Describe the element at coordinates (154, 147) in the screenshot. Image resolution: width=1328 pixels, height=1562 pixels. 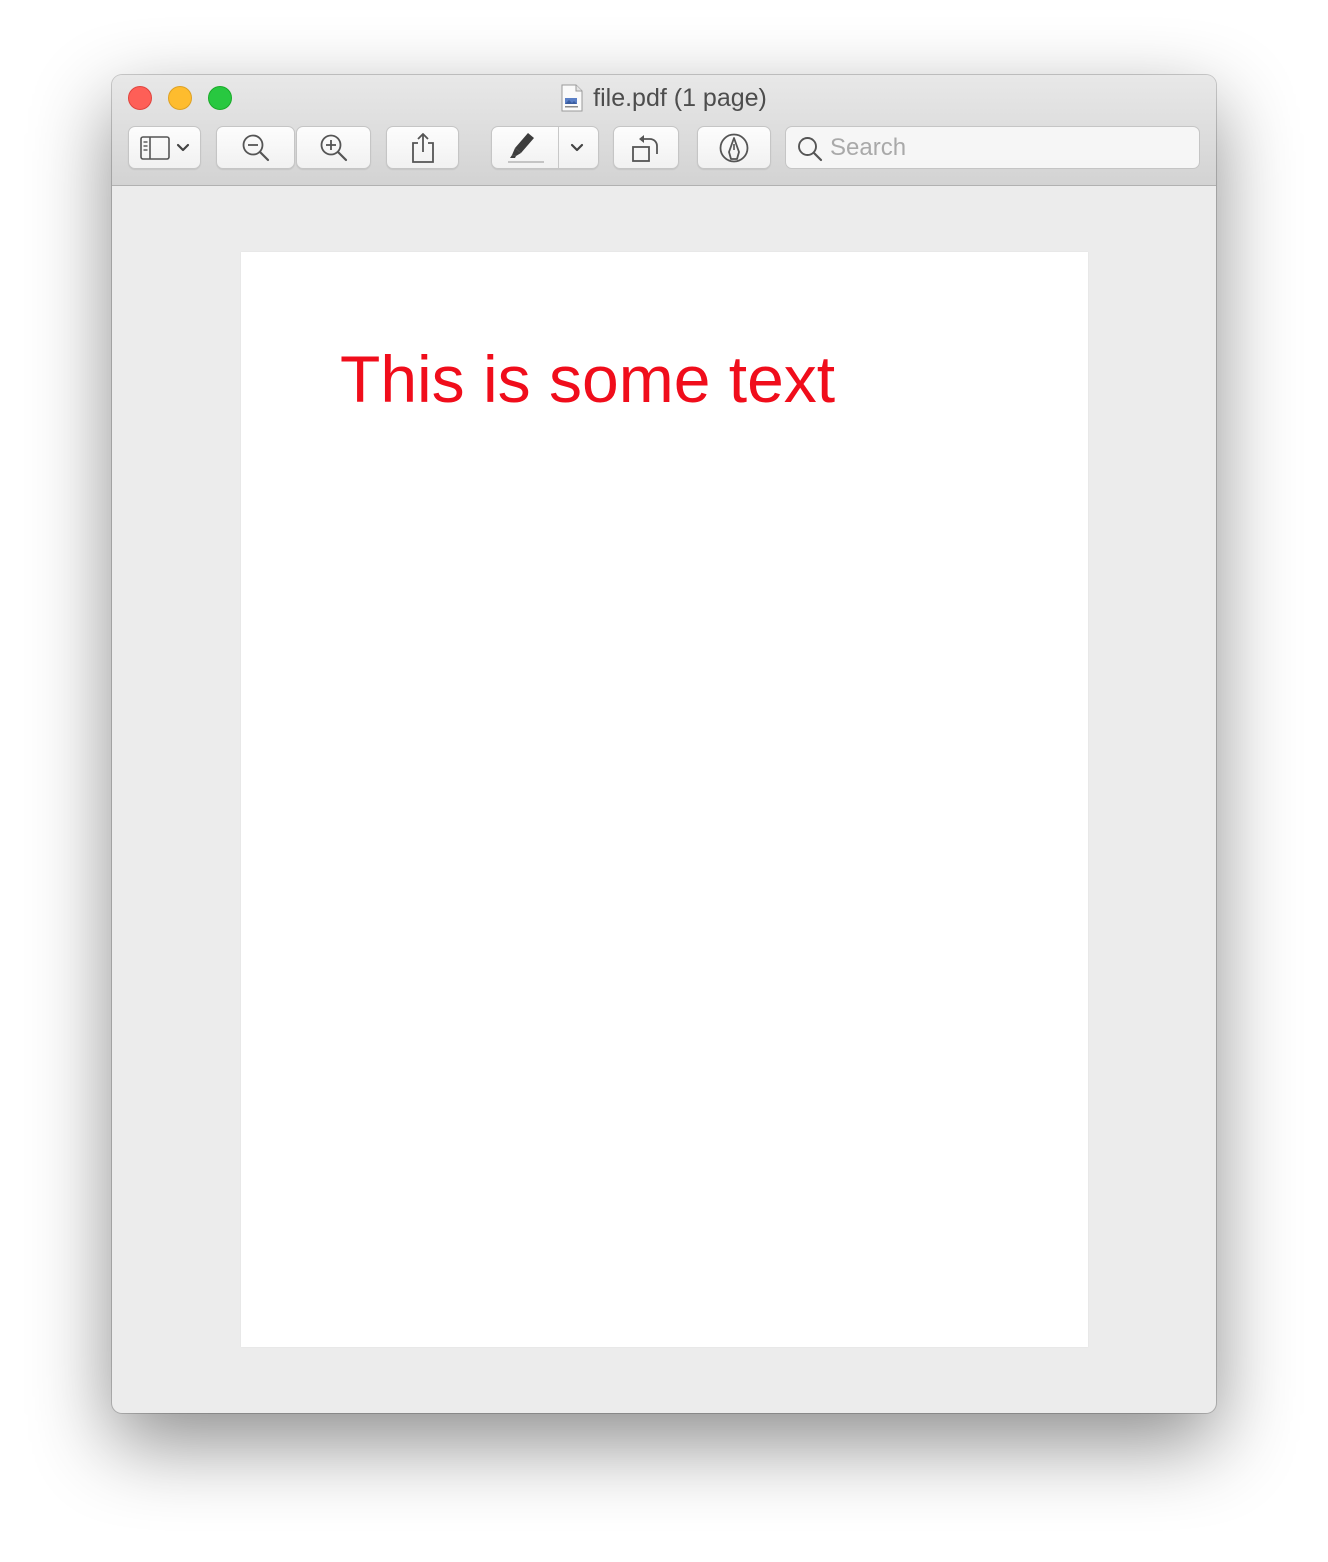
I see `sidebar-icon` at that location.